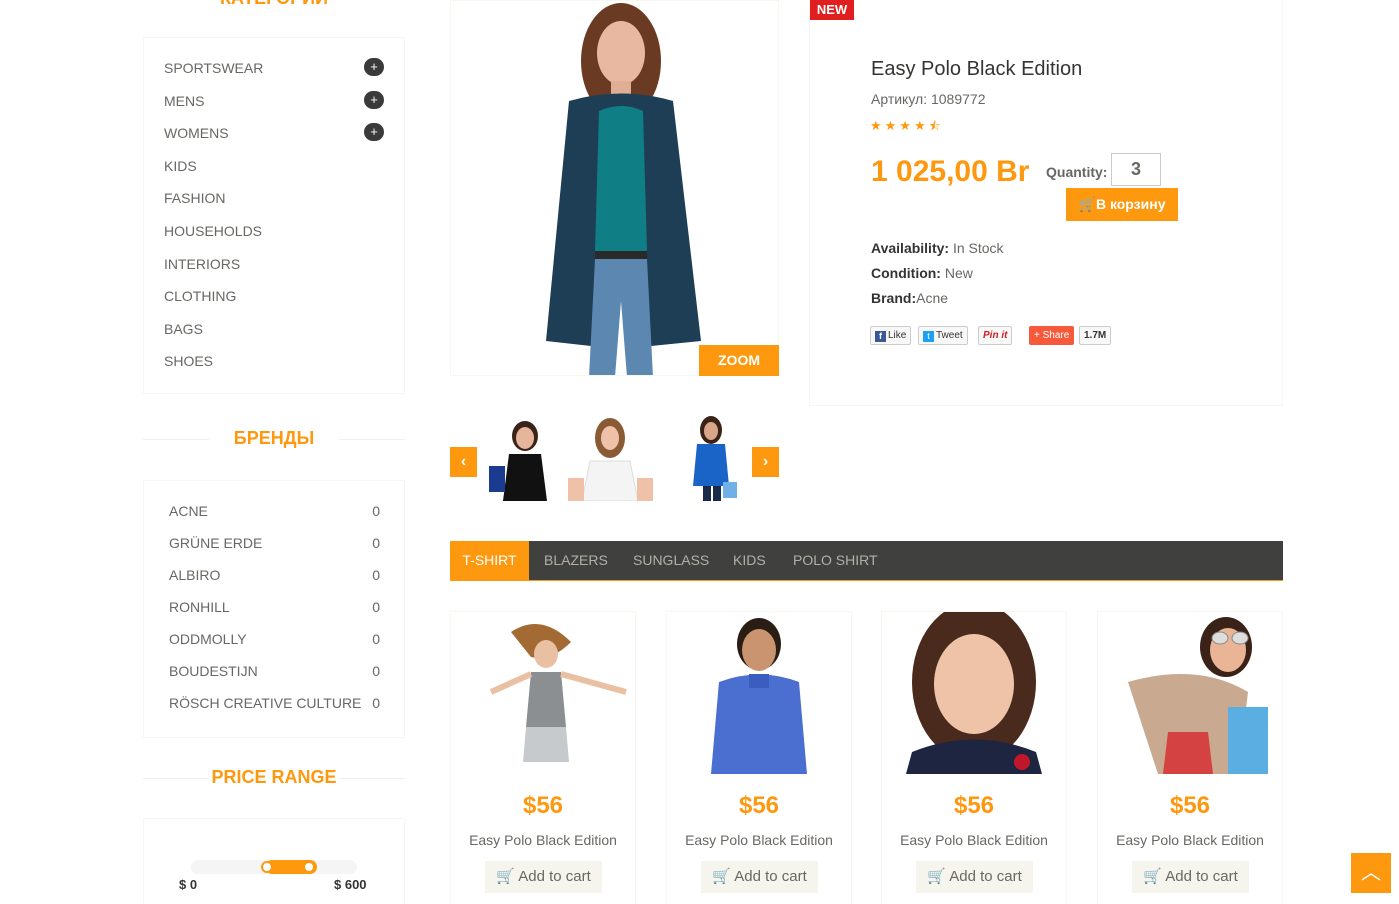 This screenshot has width=1399, height=904. What do you see at coordinates (265, 703) in the screenshot?
I see `brand-name: RÖSCH CREATIVE CULTURE` at bounding box center [265, 703].